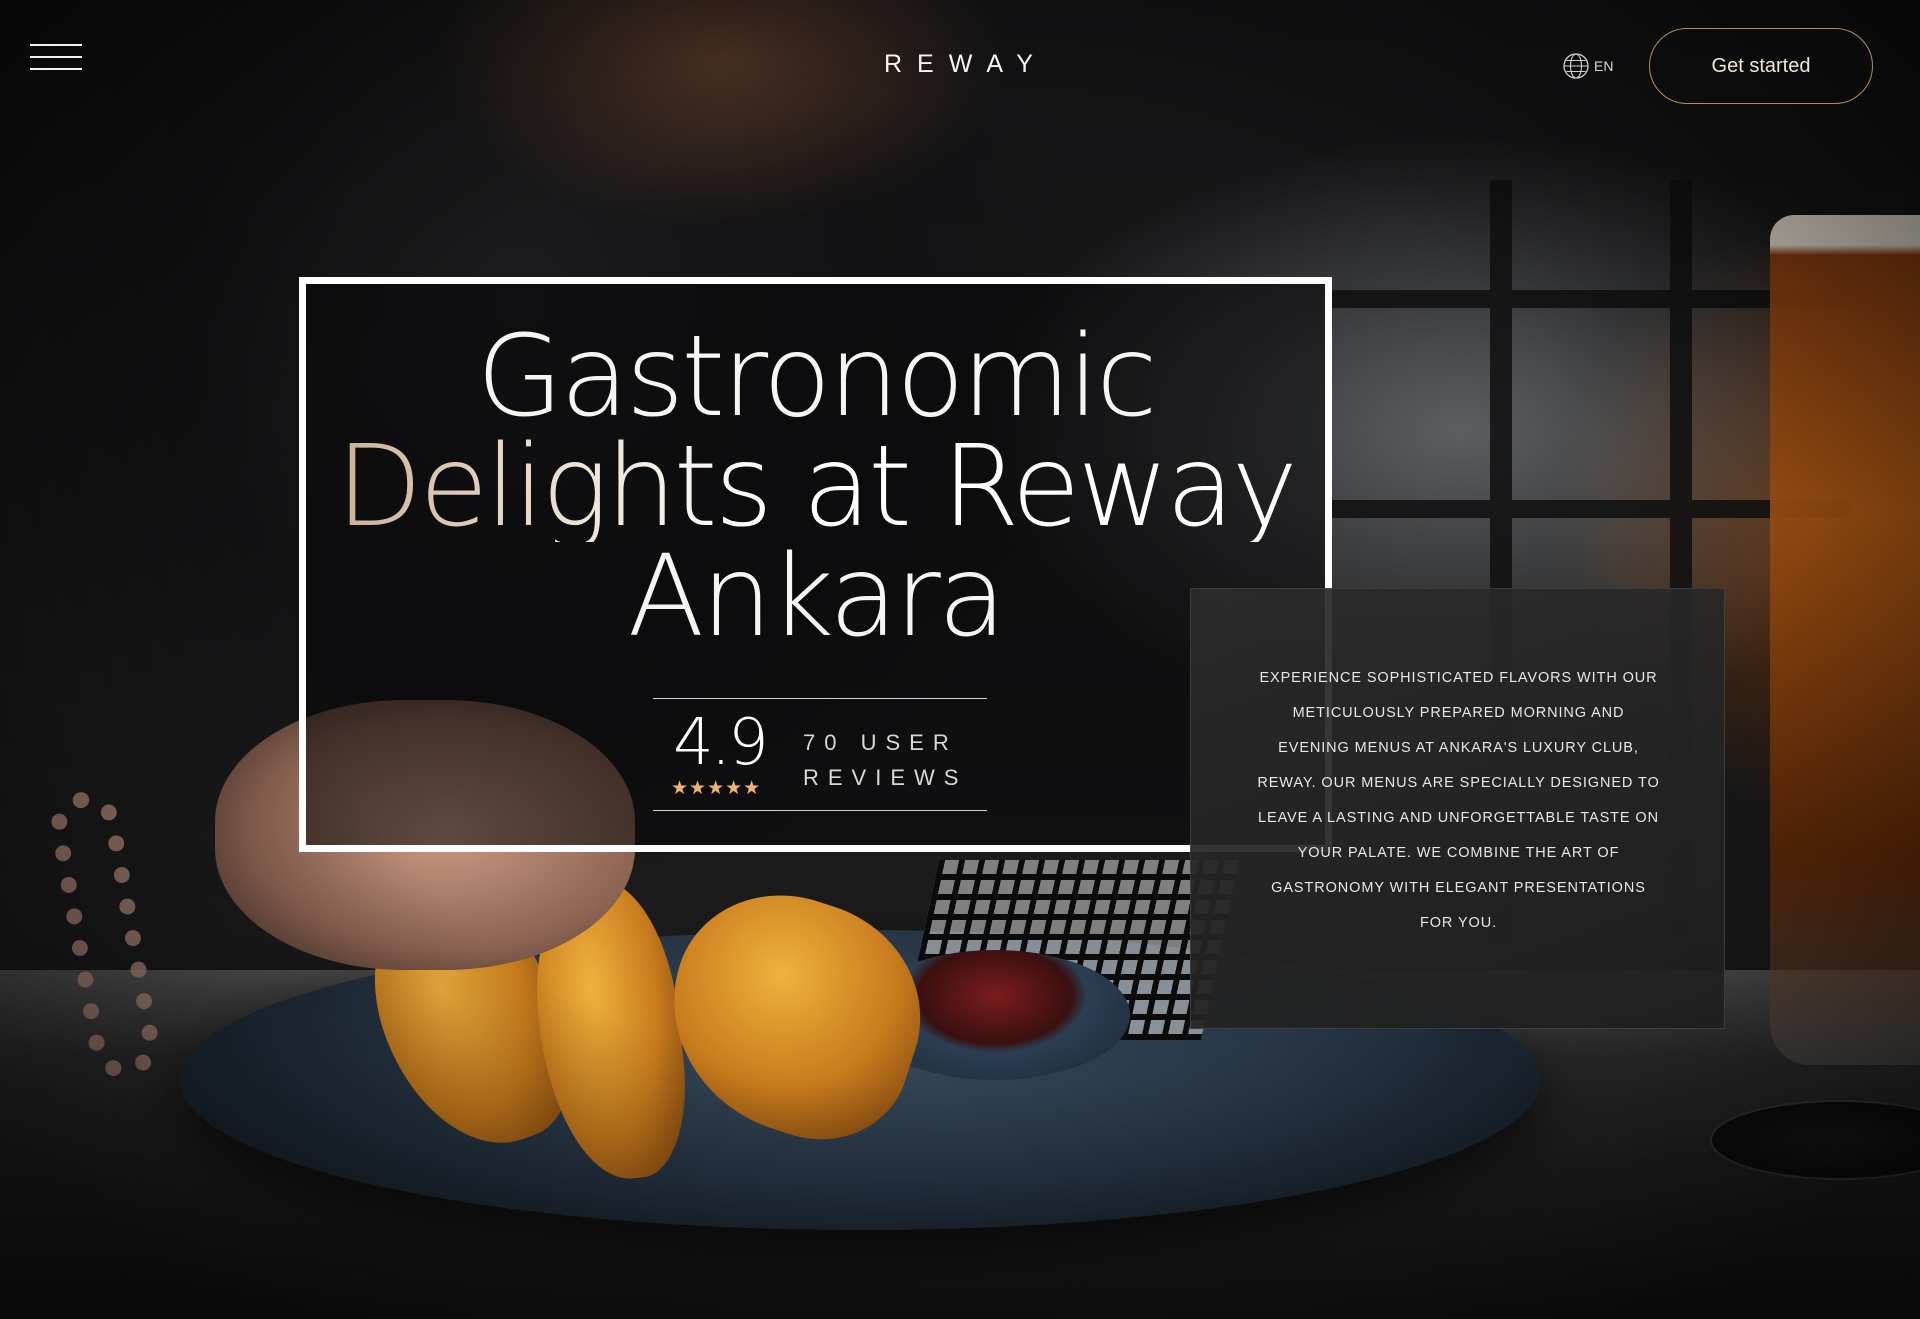  What do you see at coordinates (964, 64) in the screenshot?
I see `site-logo: REWAY` at bounding box center [964, 64].